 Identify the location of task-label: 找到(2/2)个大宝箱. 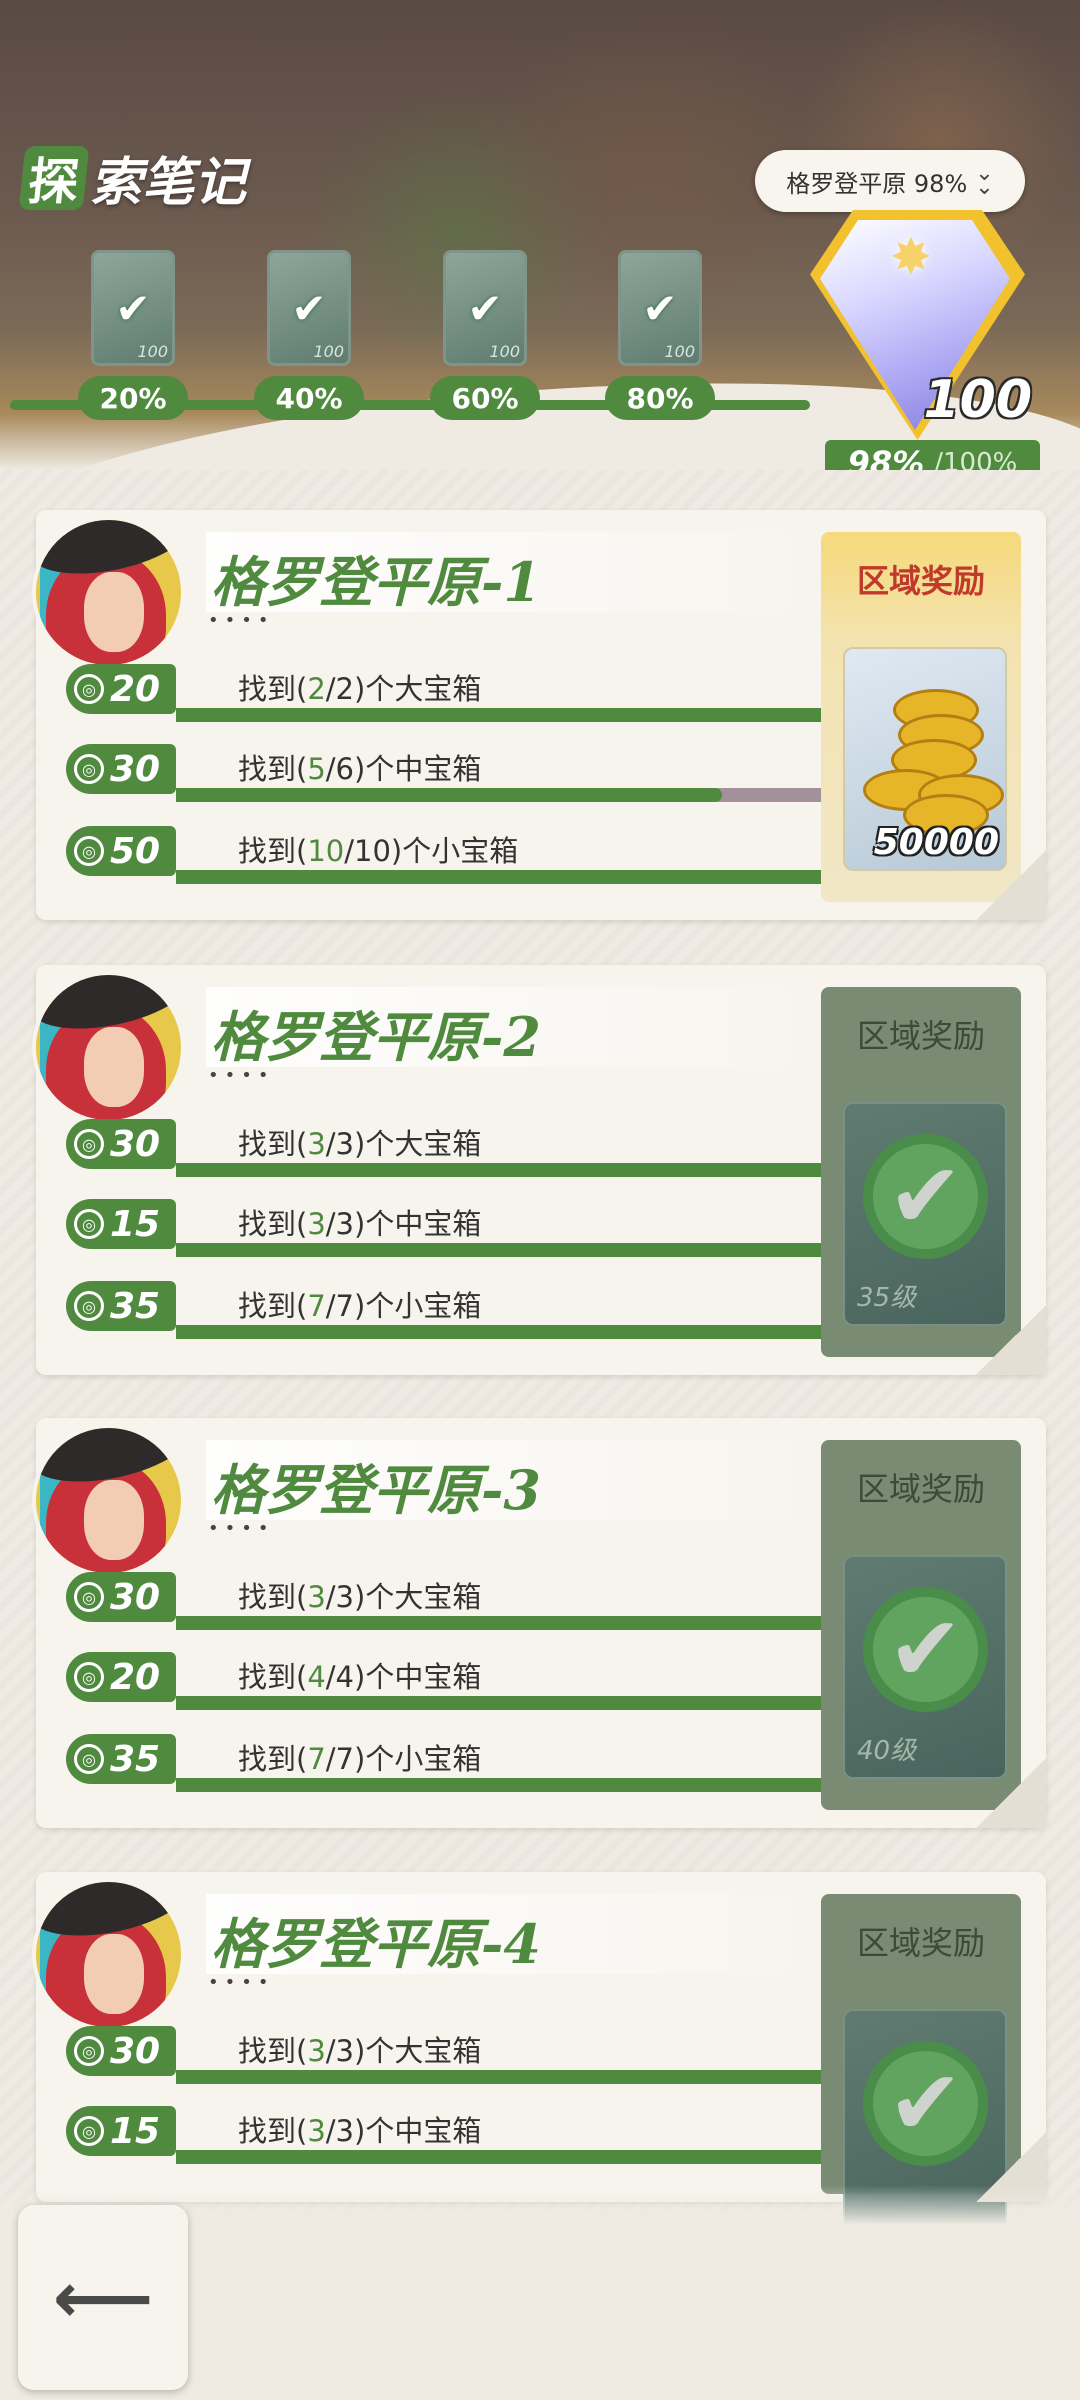
(359, 687).